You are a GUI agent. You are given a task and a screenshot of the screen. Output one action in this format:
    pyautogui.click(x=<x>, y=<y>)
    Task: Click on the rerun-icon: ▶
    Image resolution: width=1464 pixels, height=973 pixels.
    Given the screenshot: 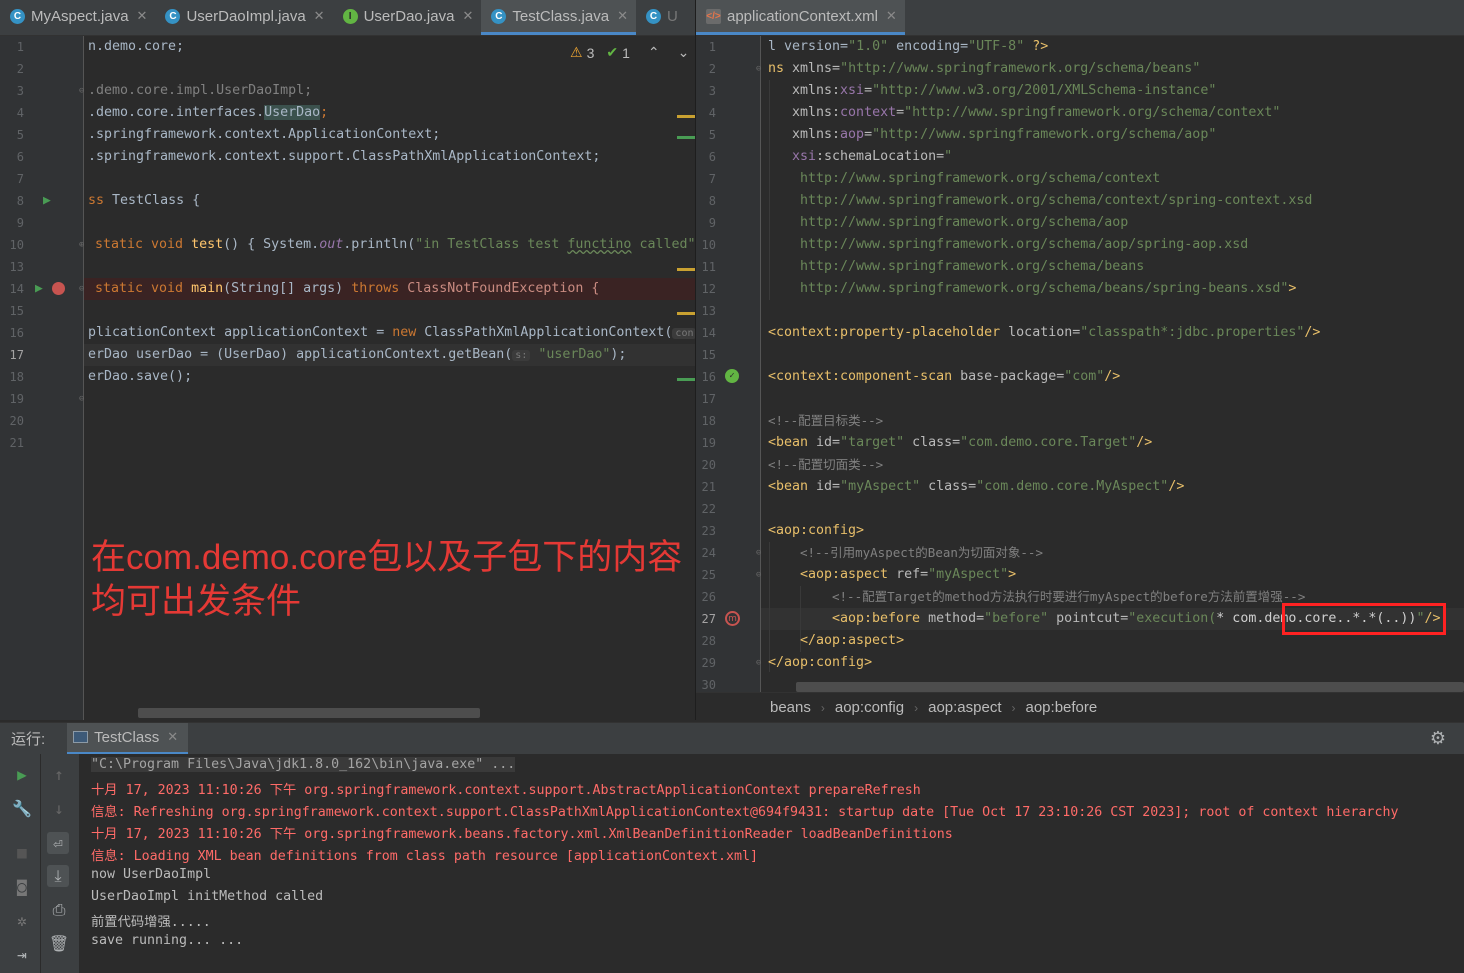 What is the action you would take?
    pyautogui.click(x=22, y=774)
    